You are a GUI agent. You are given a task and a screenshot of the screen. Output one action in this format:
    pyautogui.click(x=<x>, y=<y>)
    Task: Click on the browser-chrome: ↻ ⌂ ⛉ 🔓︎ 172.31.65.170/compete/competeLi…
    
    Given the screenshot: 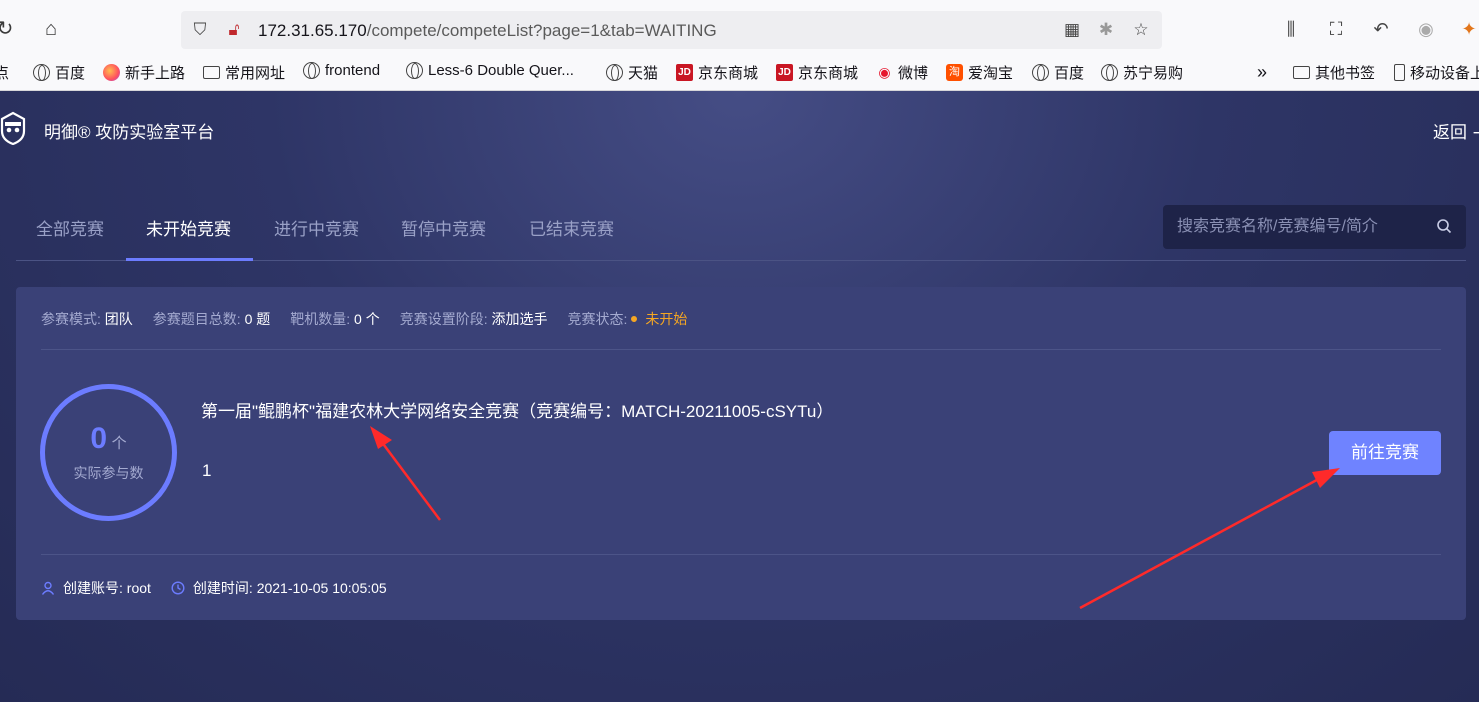 What is the action you would take?
    pyautogui.click(x=739, y=45)
    